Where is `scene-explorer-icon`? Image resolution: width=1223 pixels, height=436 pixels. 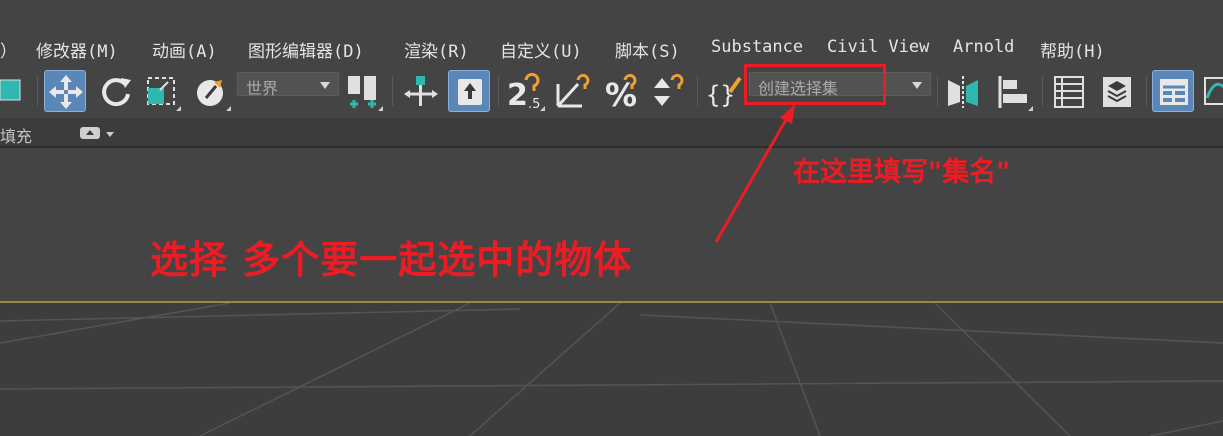
scene-explorer-icon is located at coordinates (1069, 91).